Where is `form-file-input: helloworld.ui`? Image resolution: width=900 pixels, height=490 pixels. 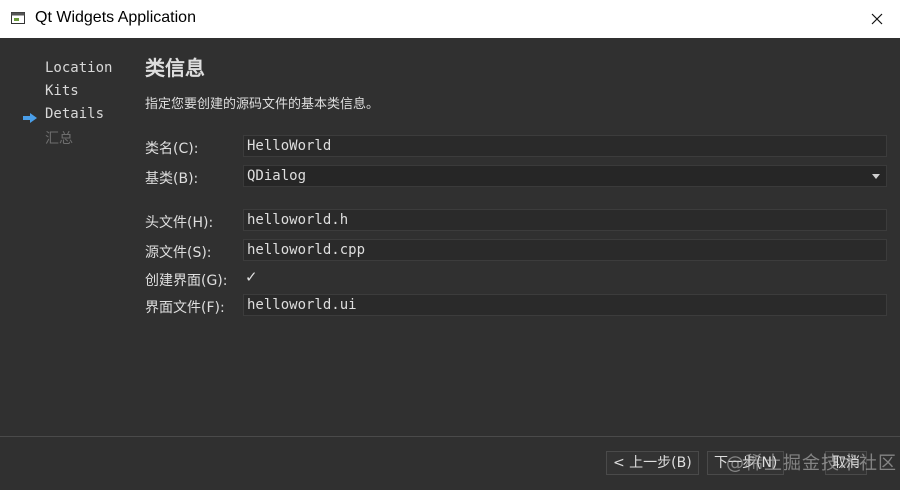 form-file-input: helloworld.ui is located at coordinates (565, 305).